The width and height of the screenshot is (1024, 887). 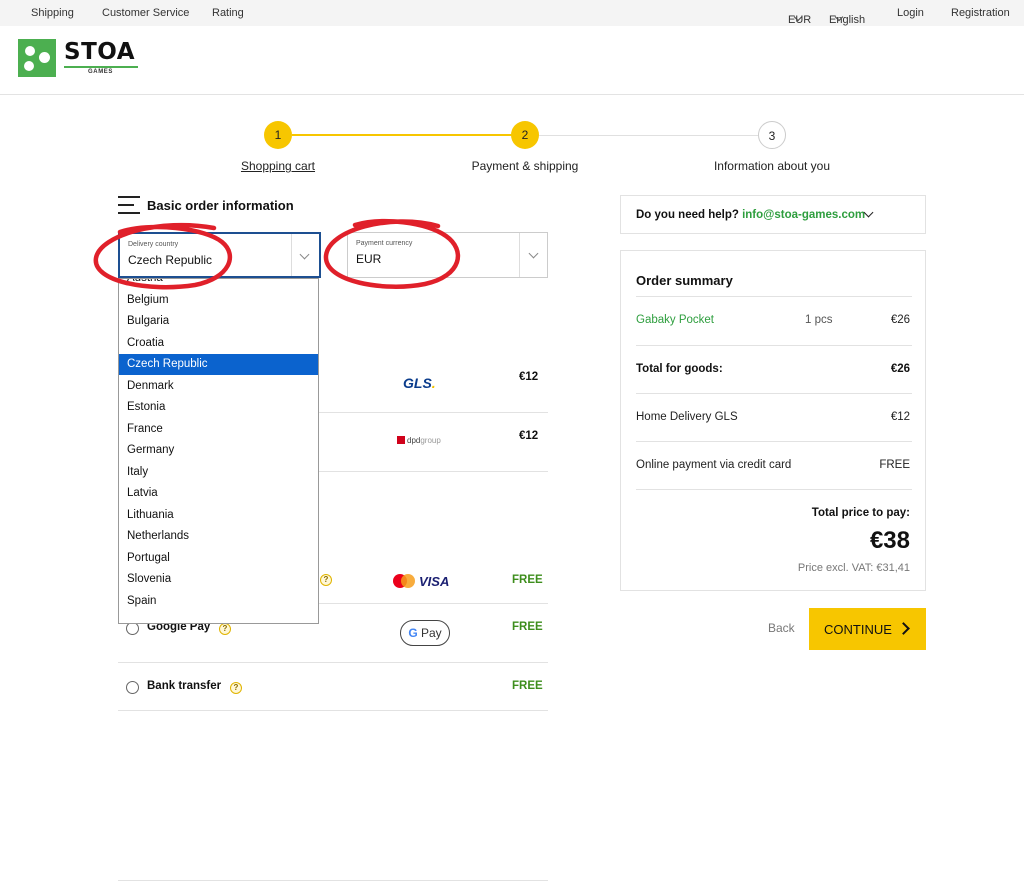 What do you see at coordinates (99, 52) in the screenshot?
I see `logo-name: STOA` at bounding box center [99, 52].